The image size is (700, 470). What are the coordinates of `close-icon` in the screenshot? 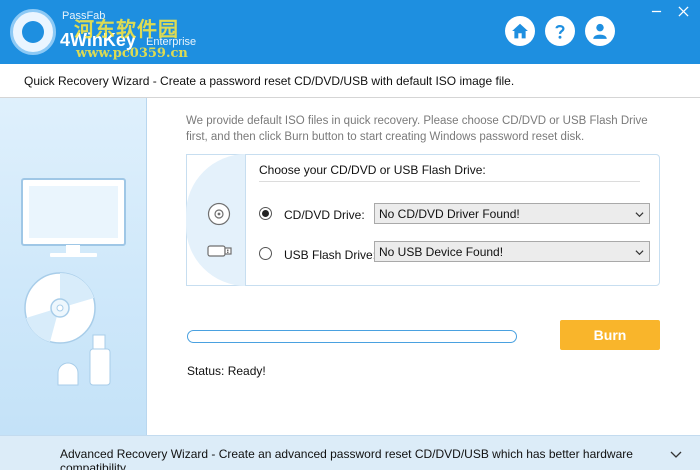 It's located at (683, 11).